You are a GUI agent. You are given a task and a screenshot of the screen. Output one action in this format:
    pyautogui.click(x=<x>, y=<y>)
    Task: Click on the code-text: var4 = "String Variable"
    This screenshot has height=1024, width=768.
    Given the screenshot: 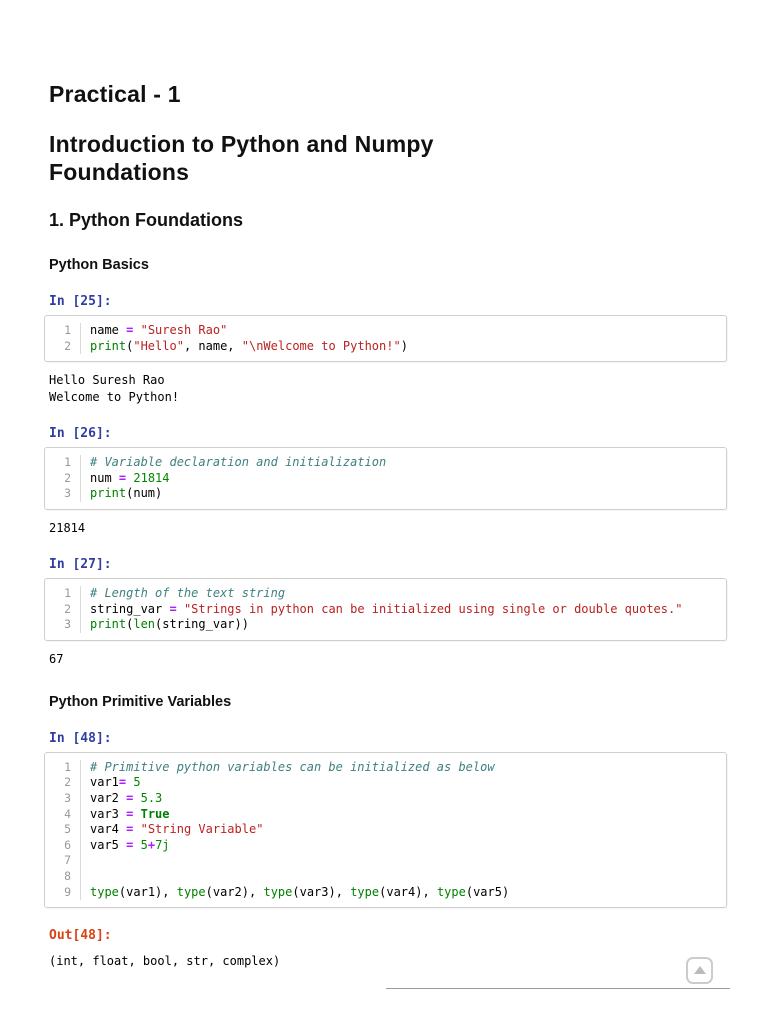 What is the action you would take?
    pyautogui.click(x=172, y=830)
    